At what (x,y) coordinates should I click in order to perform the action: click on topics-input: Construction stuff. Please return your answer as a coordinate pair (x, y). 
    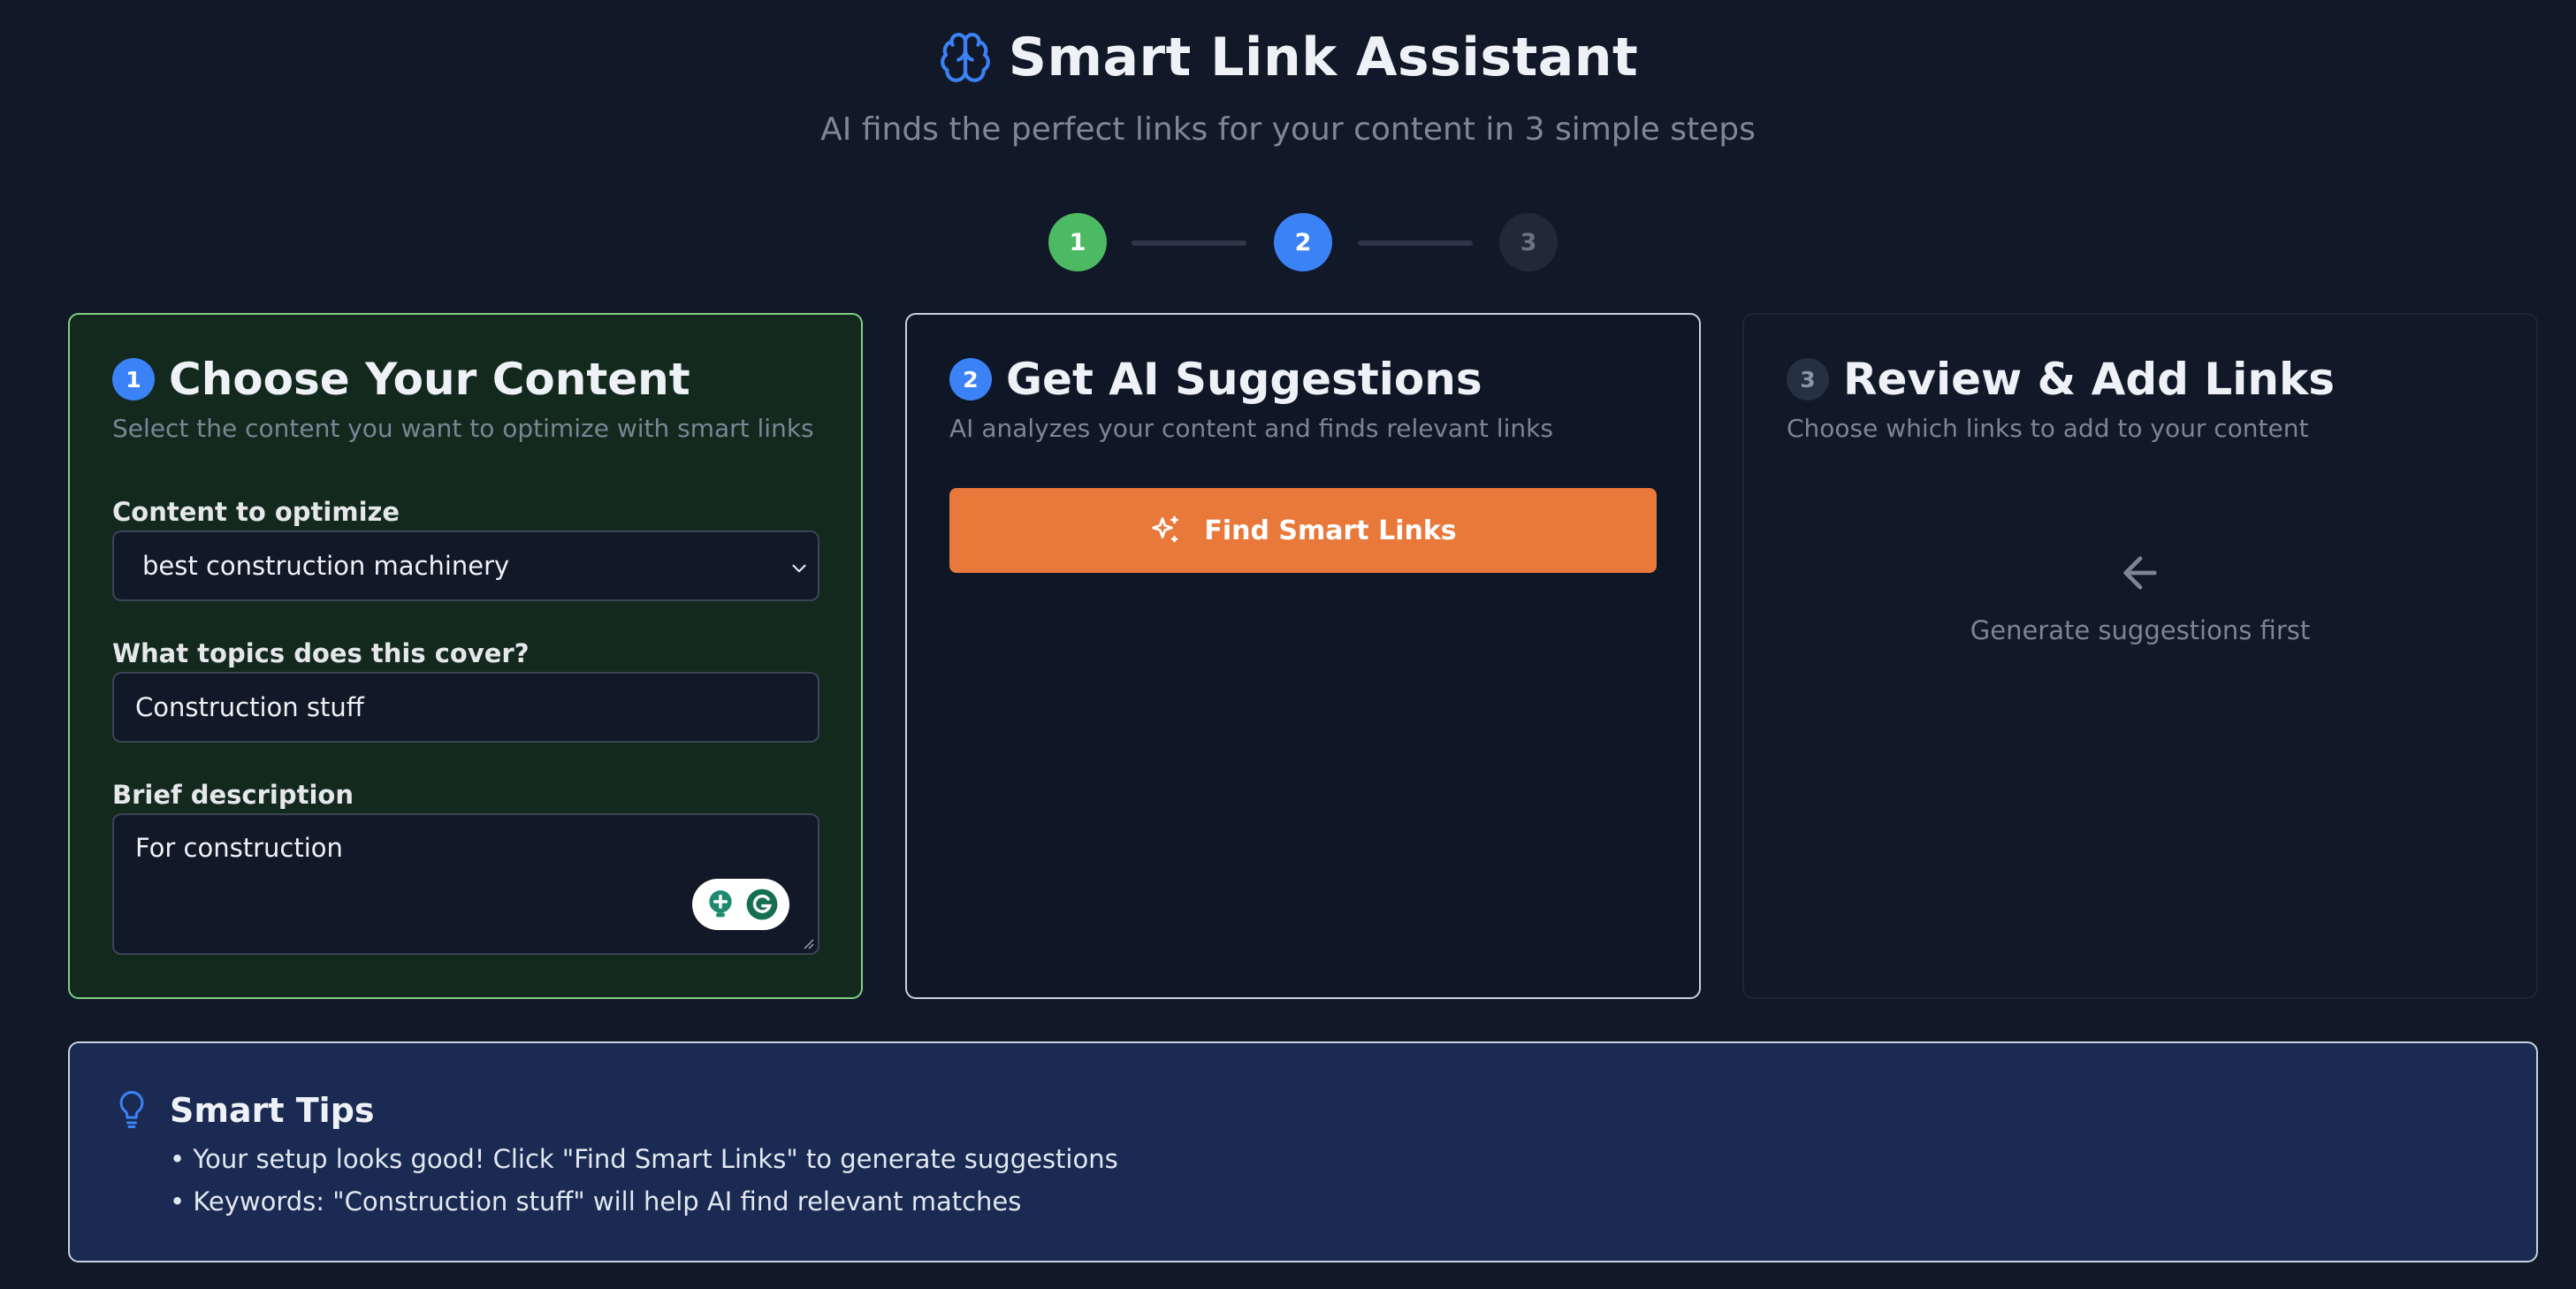
    Looking at the image, I should click on (465, 707).